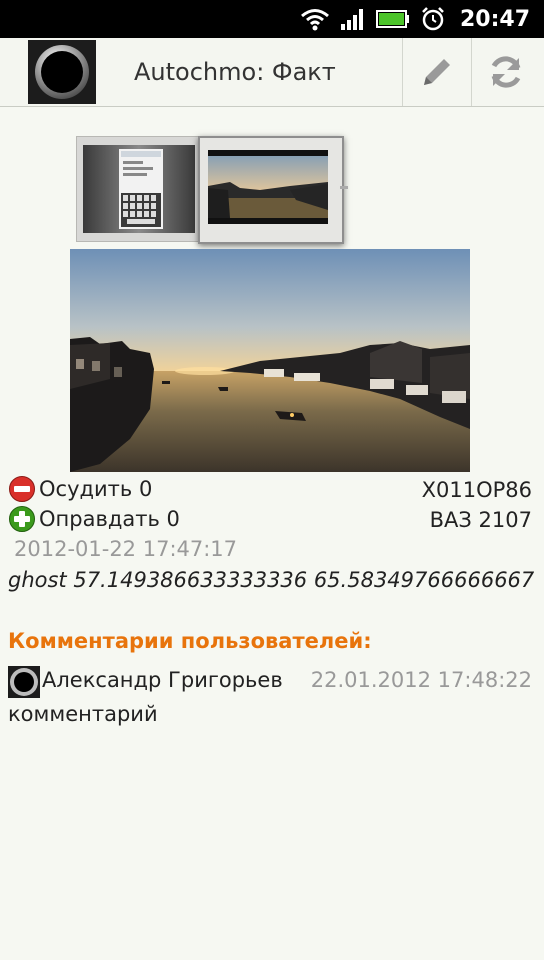  Describe the element at coordinates (95, 489) in the screenshot. I see `condemn-button: Осудить 0` at that location.